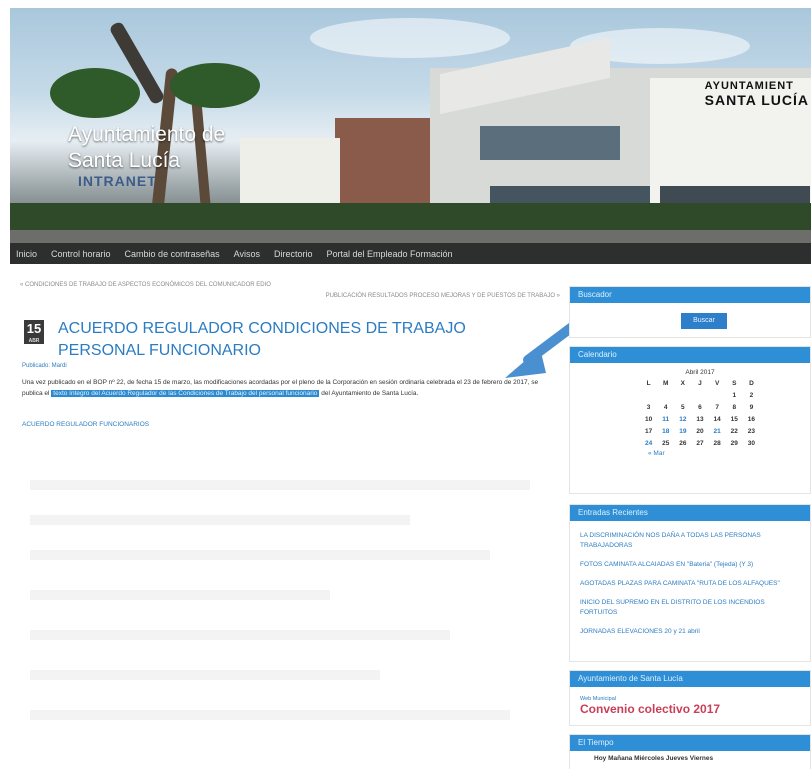 This screenshot has height=769, width=811. Describe the element at coordinates (124, 160) in the screenshot. I see `site-title-line2: Santa Lucía` at that location.